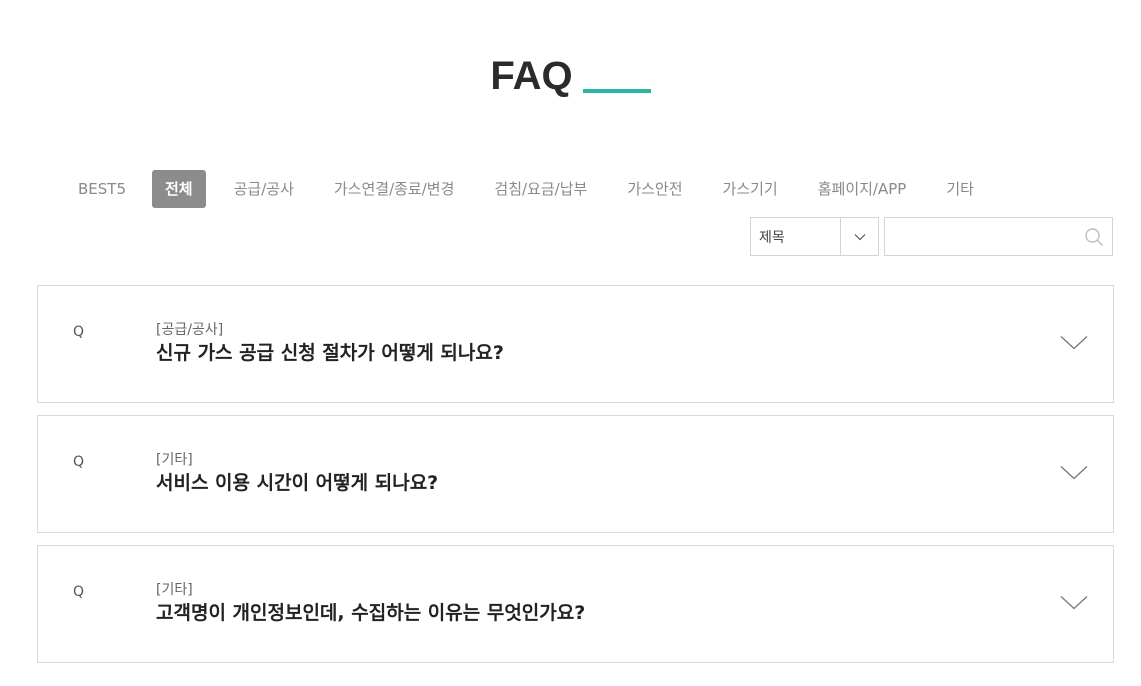 Image resolution: width=1141 pixels, height=686 pixels. What do you see at coordinates (179, 189) in the screenshot?
I see `tab-all: 전체` at bounding box center [179, 189].